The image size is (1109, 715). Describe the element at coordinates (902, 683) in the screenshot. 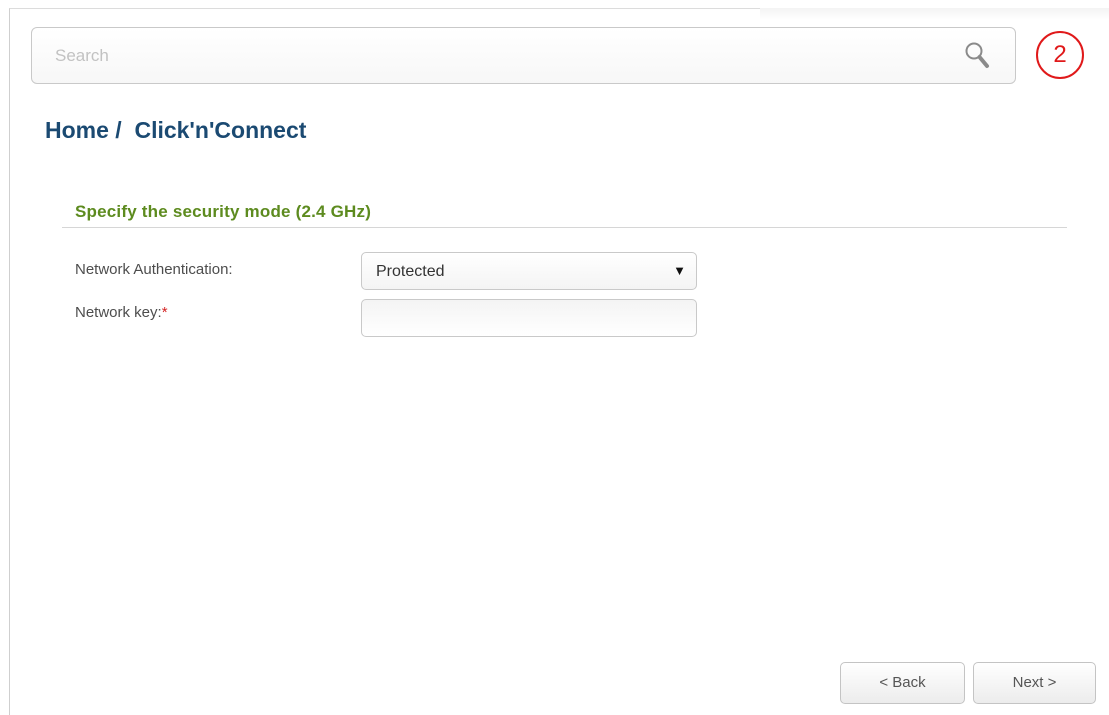

I see `back-button: < Back` at that location.